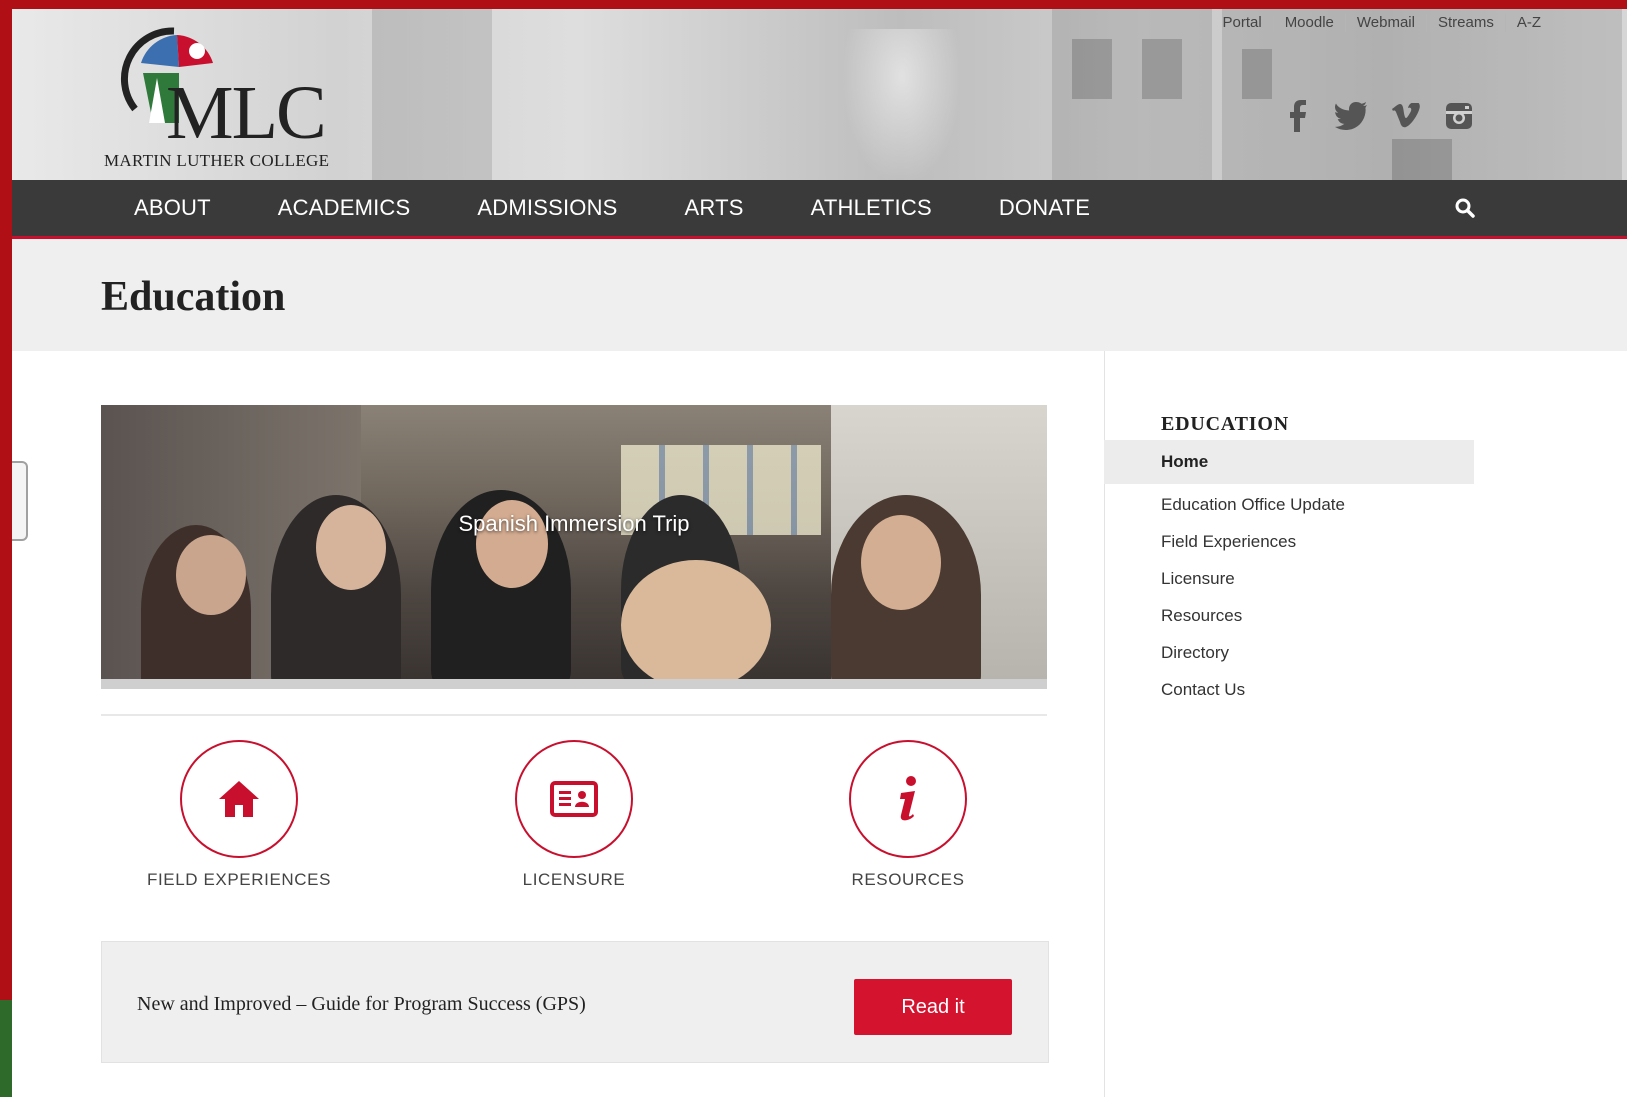 The image size is (1627, 1097). Describe the element at coordinates (1253, 696) in the screenshot. I see `sidebar-item-contact-us: Contact Us` at that location.